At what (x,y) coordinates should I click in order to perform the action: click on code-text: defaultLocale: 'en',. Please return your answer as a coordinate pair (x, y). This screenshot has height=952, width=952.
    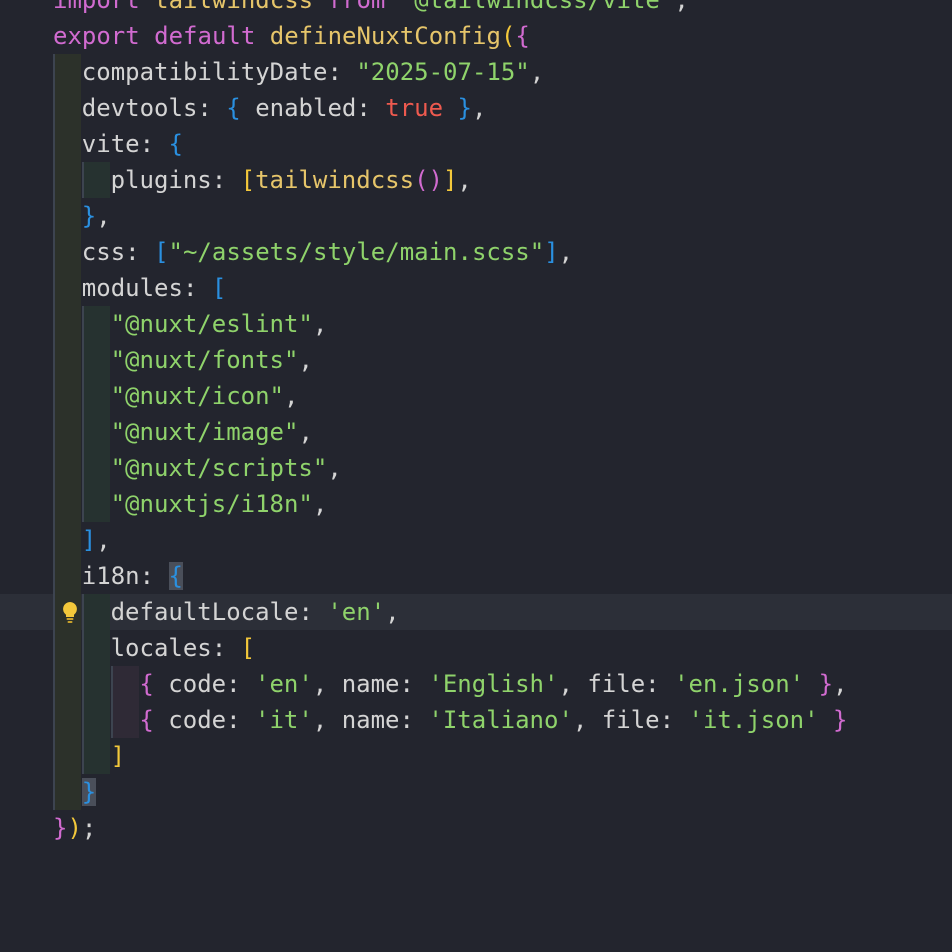
    Looking at the image, I should click on (255, 612).